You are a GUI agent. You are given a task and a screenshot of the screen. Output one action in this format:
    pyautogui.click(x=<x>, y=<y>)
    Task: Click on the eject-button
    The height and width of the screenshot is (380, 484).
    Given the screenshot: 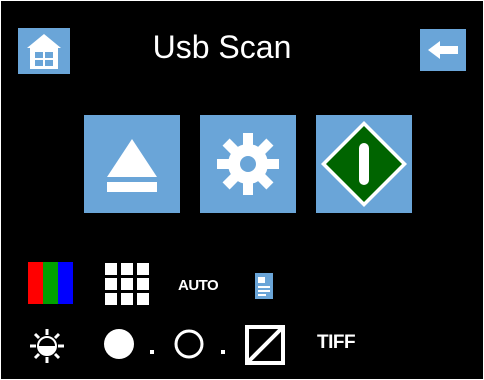 What is the action you would take?
    pyautogui.click(x=132, y=164)
    